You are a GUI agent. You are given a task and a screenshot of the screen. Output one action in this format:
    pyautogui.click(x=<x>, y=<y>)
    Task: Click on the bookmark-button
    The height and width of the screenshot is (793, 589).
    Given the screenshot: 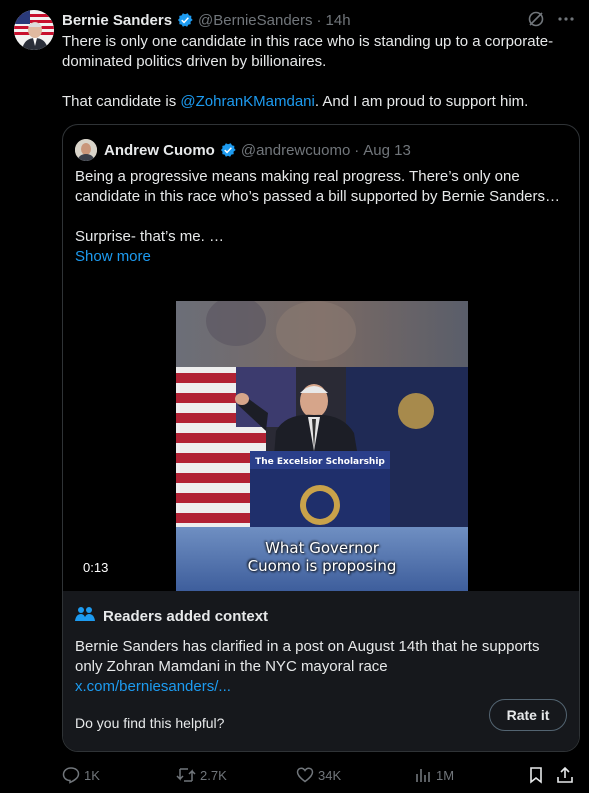 What is the action you would take?
    pyautogui.click(x=542, y=775)
    